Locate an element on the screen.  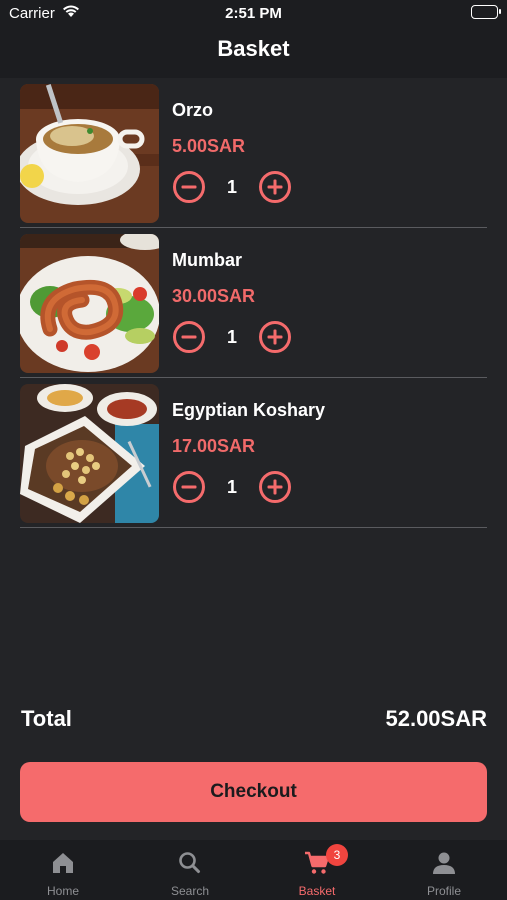
tab-profile: Profile is located at coordinates (444, 870).